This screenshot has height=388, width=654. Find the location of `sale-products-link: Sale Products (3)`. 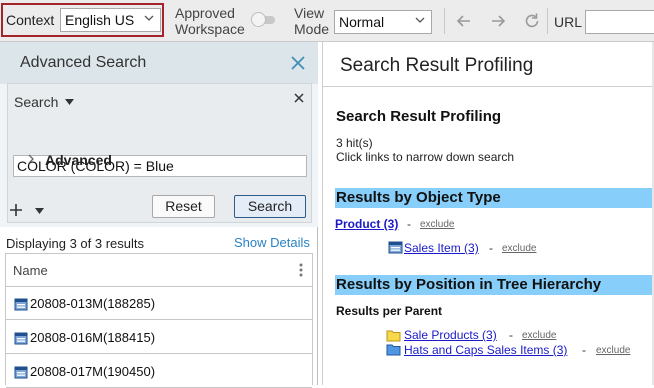

sale-products-link: Sale Products (3) is located at coordinates (450, 335).